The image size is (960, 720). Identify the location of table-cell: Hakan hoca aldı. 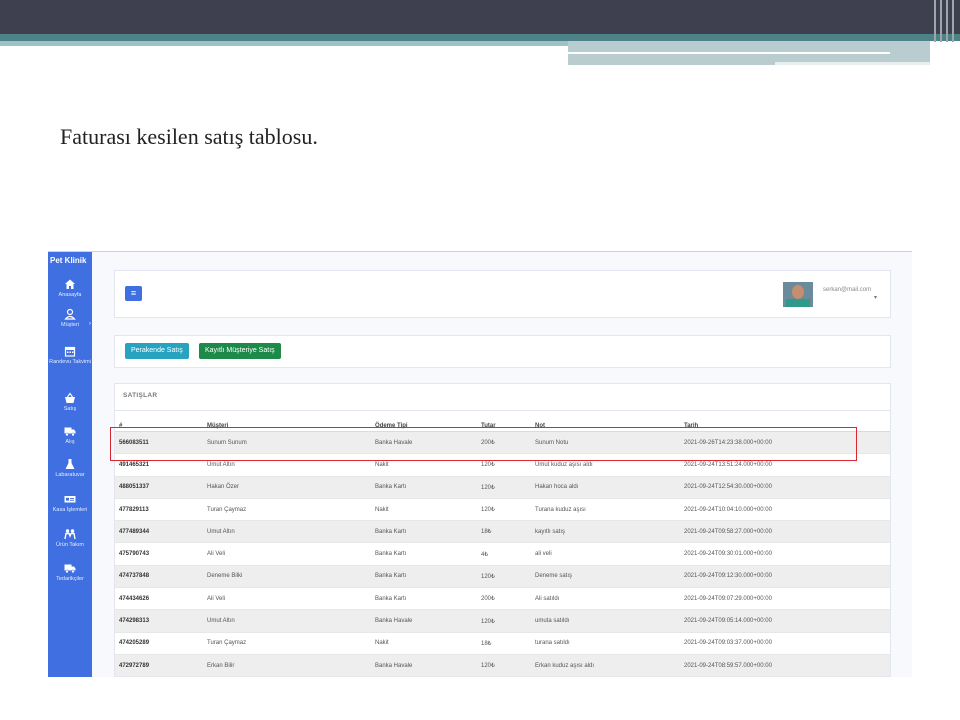
(605, 487).